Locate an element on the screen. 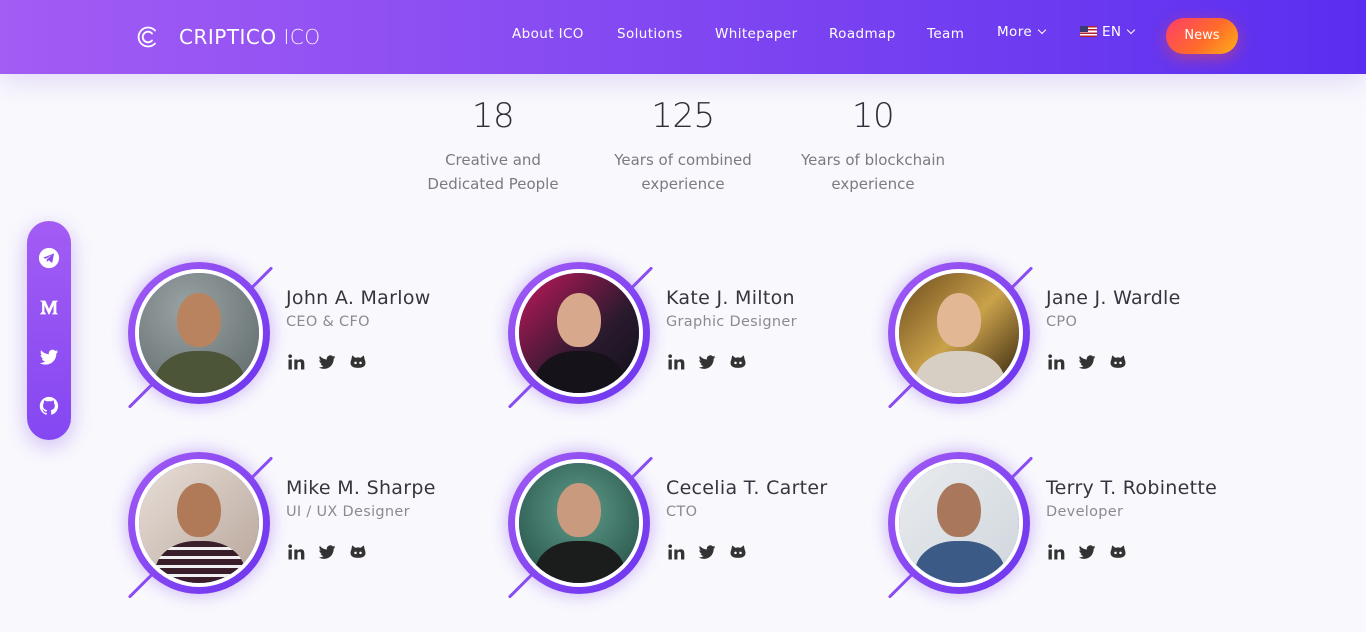  telegram-icon is located at coordinates (49, 258).